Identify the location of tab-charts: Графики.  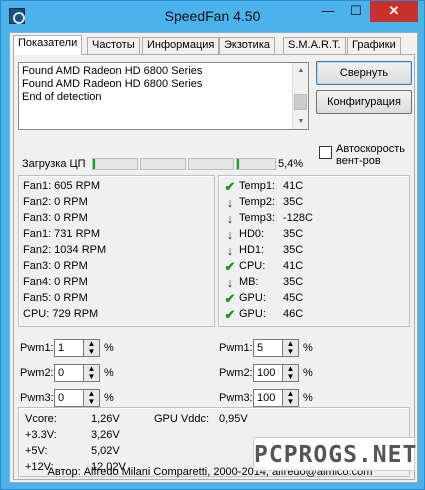
(374, 45).